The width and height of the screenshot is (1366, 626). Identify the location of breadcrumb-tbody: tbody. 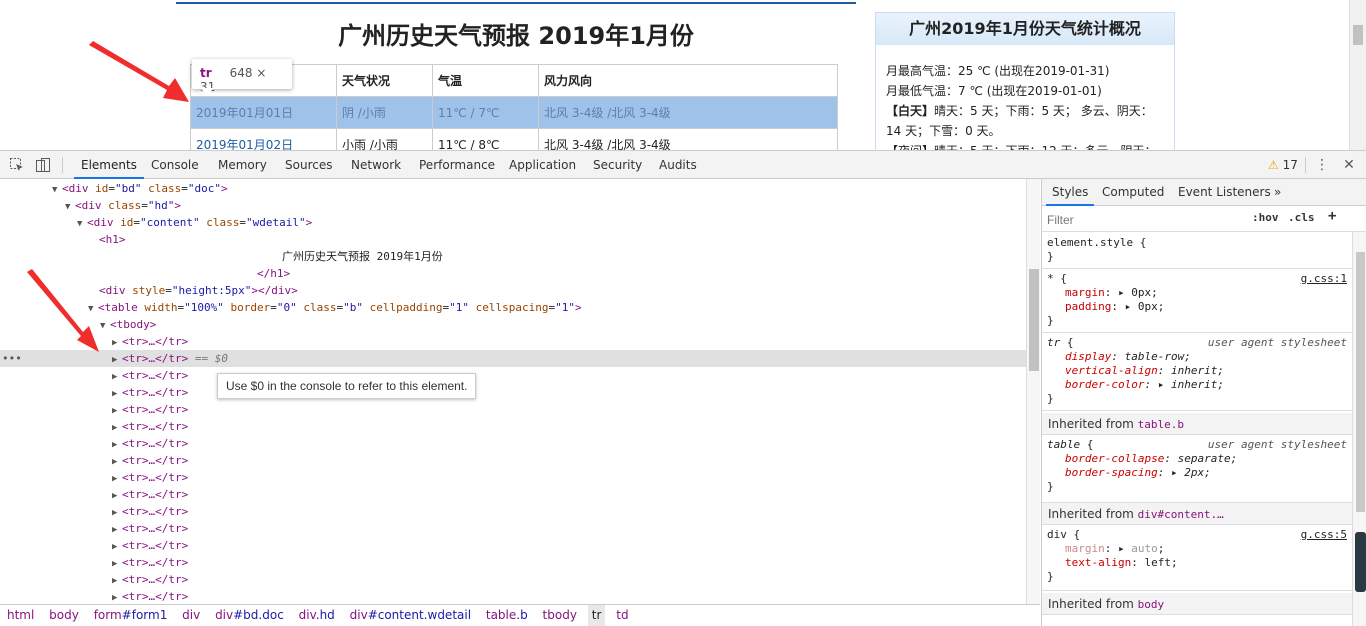
(560, 615).